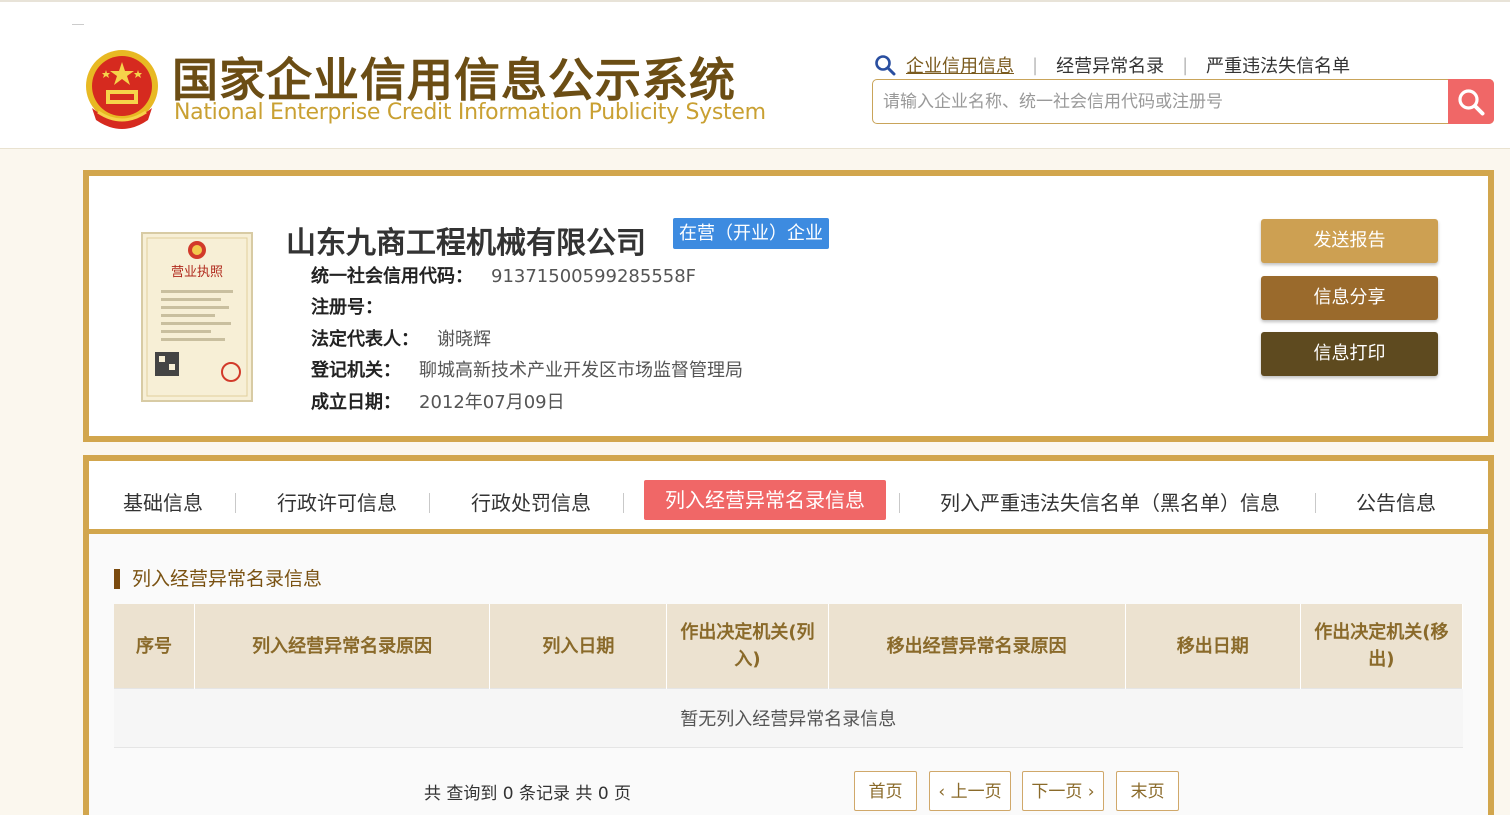 The height and width of the screenshot is (815, 1510). Describe the element at coordinates (163, 503) in the screenshot. I see `tab-basic-info: 基础信息` at that location.